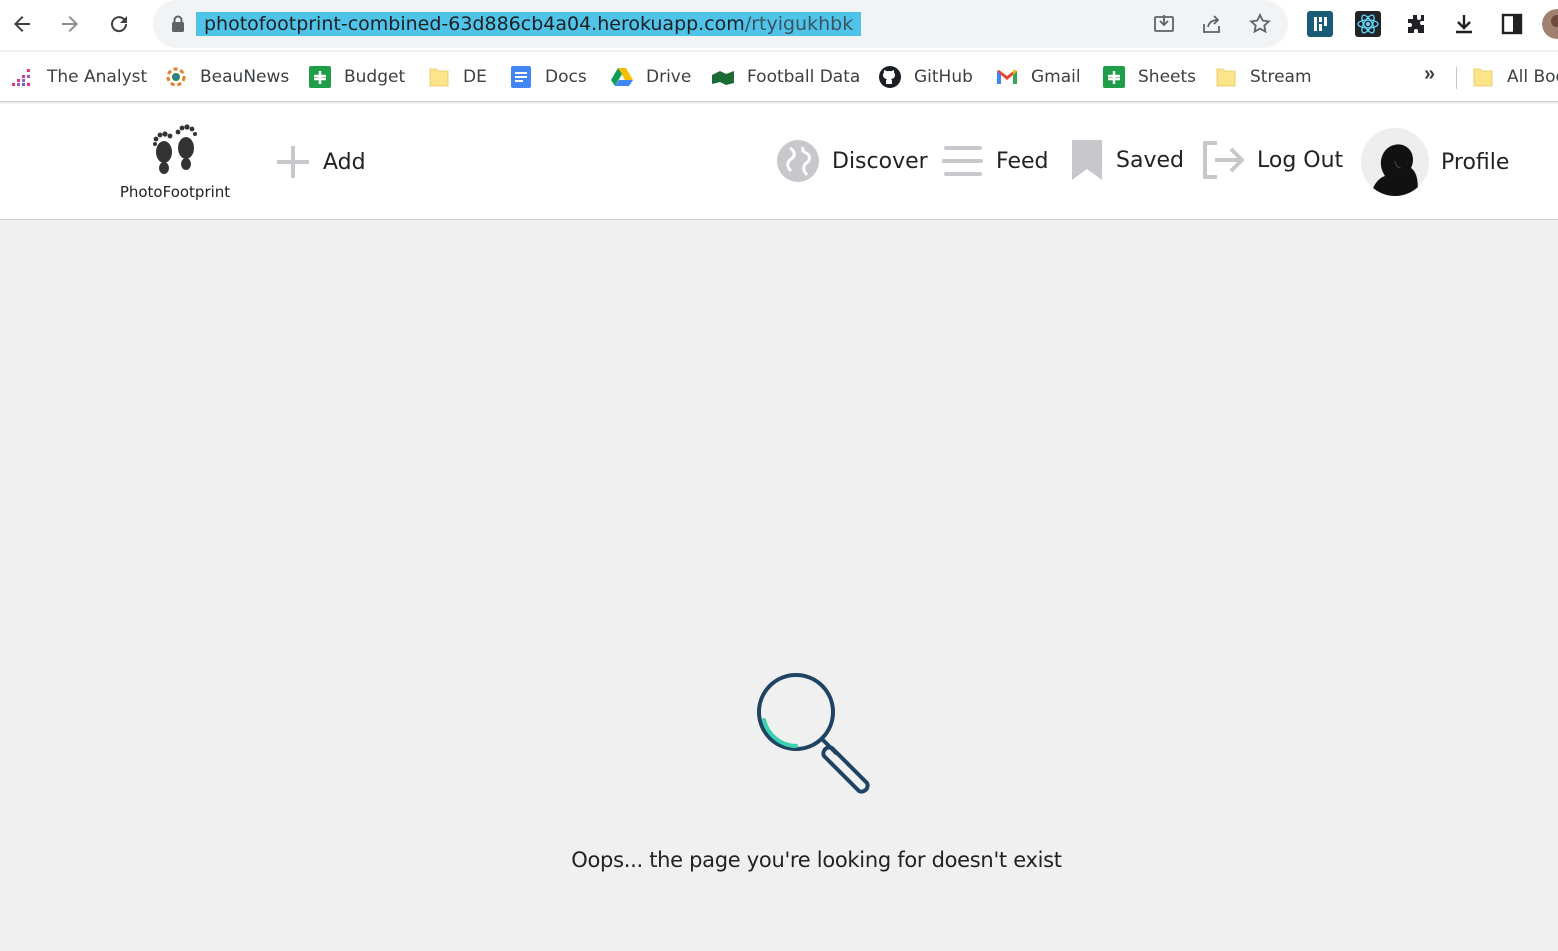 This screenshot has width=1558, height=951. Describe the element at coordinates (22, 24) in the screenshot. I see `back-arrow-icon` at that location.